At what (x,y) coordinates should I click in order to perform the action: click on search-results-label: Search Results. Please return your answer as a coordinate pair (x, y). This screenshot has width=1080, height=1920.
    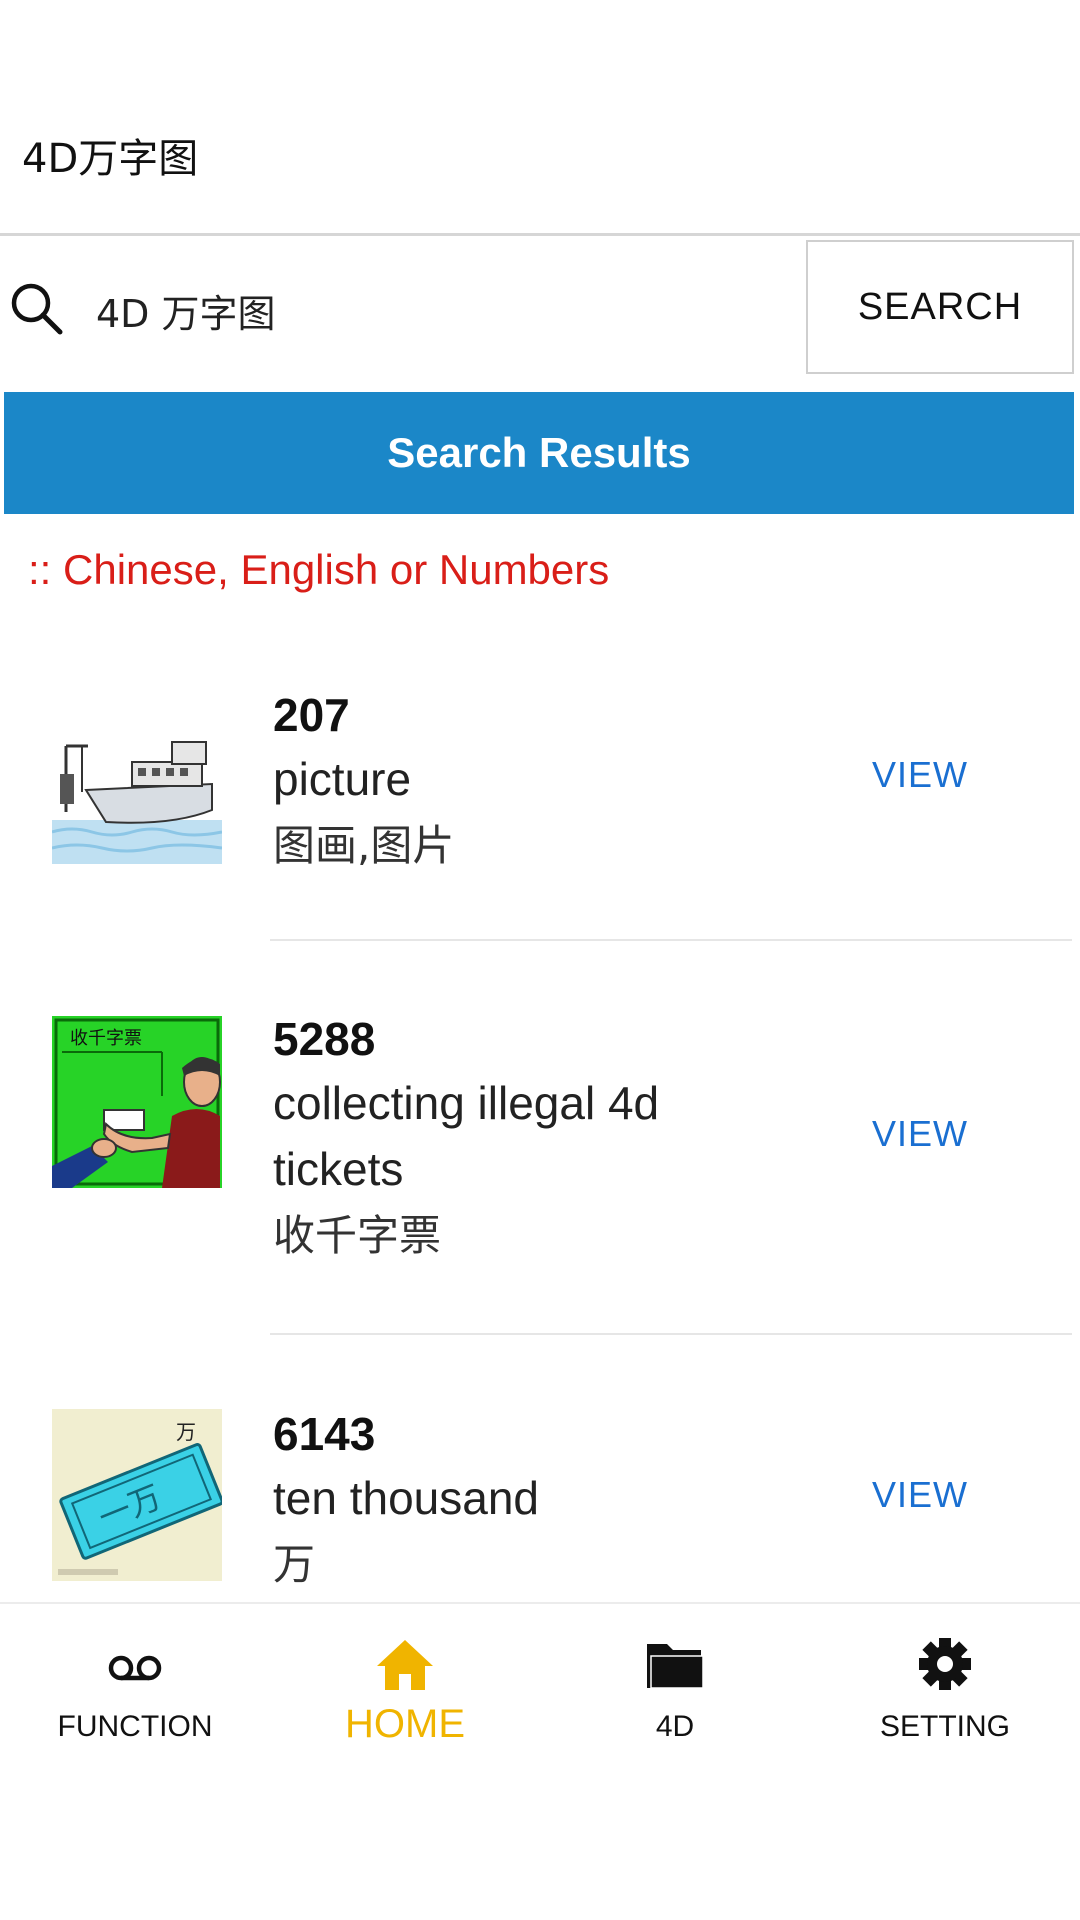
    Looking at the image, I should click on (539, 452).